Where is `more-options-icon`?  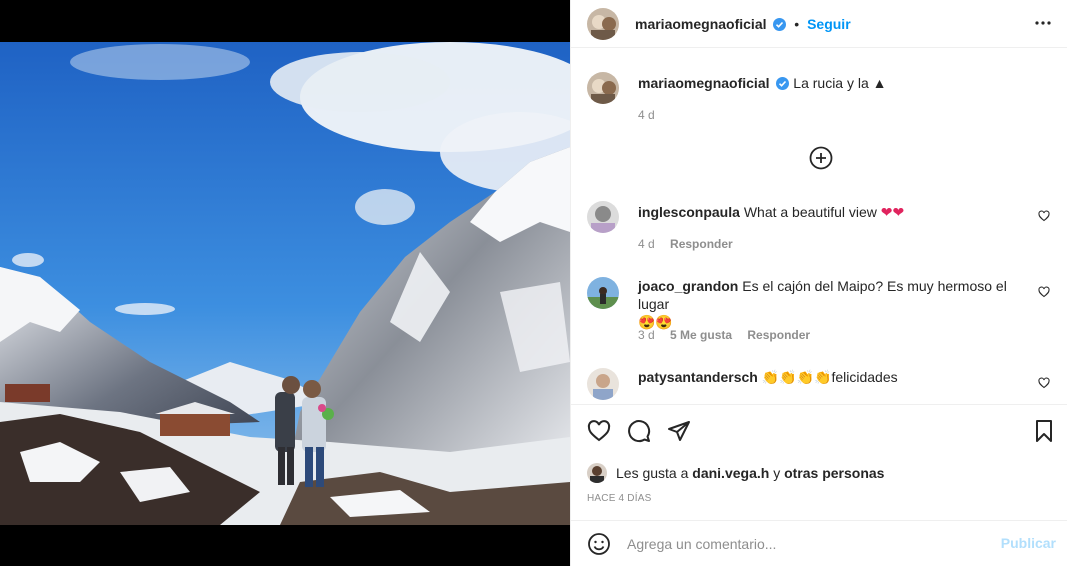 more-options-icon is located at coordinates (1043, 24).